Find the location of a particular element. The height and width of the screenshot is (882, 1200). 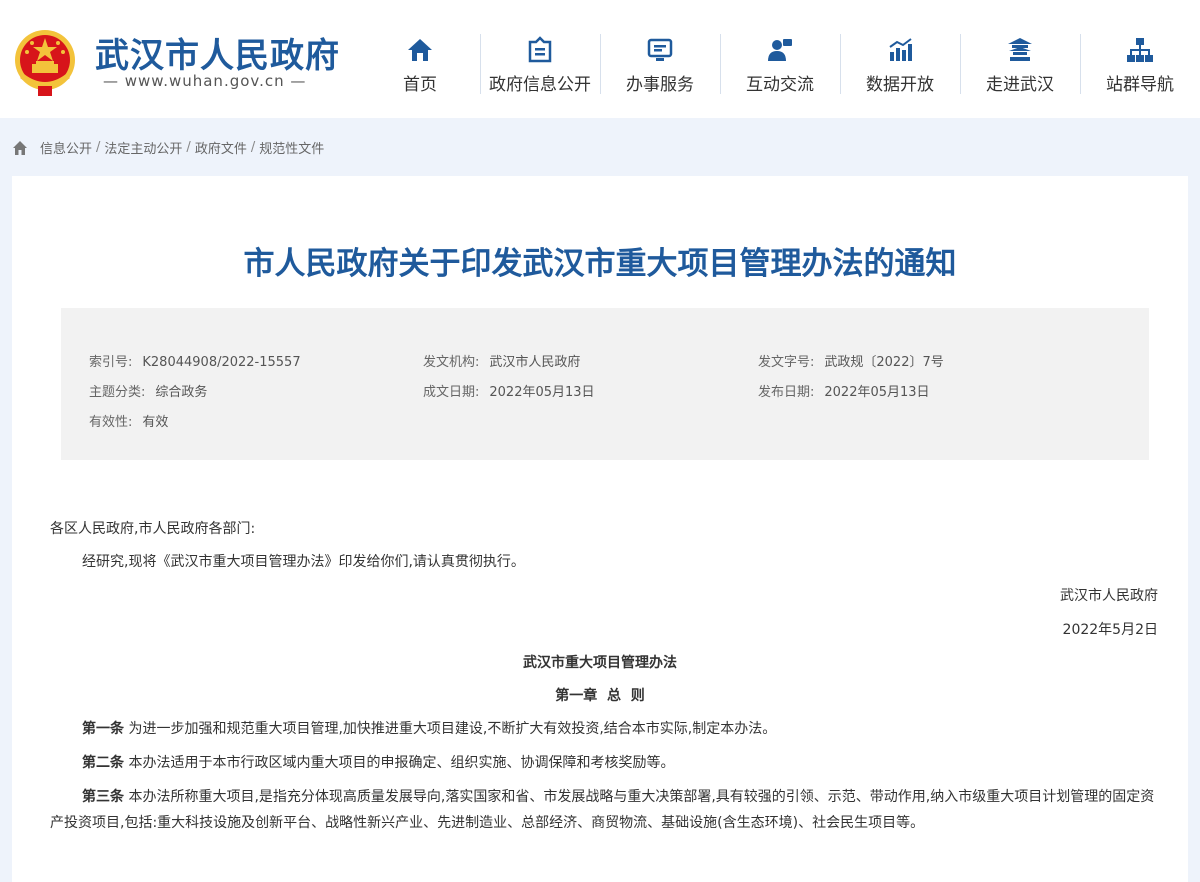

meta-label: 发布日期: is located at coordinates (786, 392).